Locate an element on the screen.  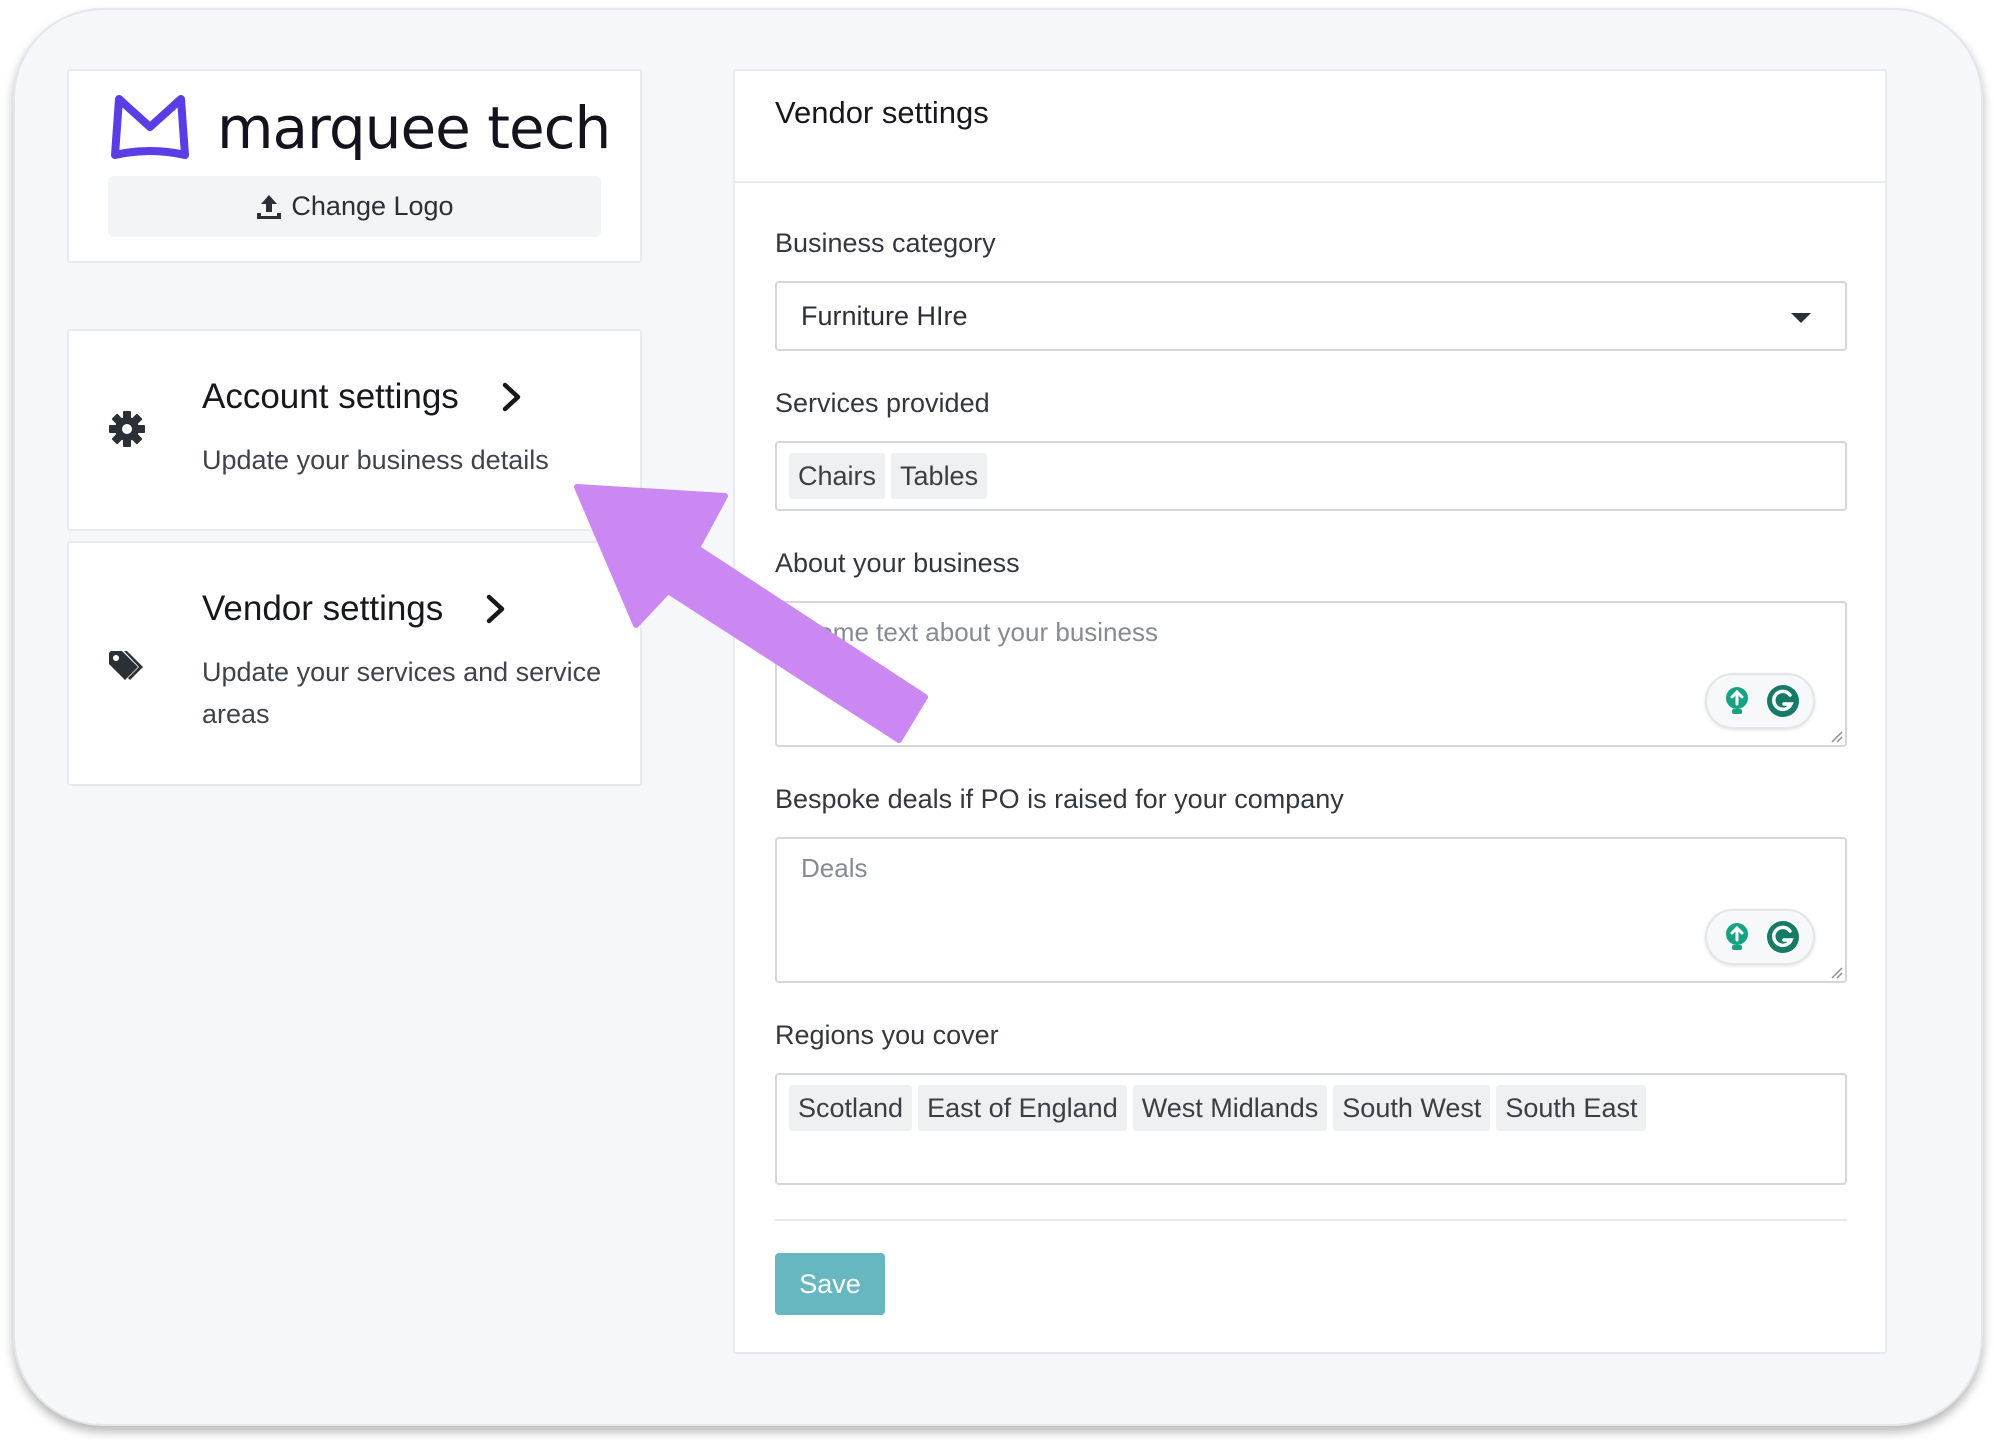
panel-title: Vendor settings is located at coordinates (882, 112).